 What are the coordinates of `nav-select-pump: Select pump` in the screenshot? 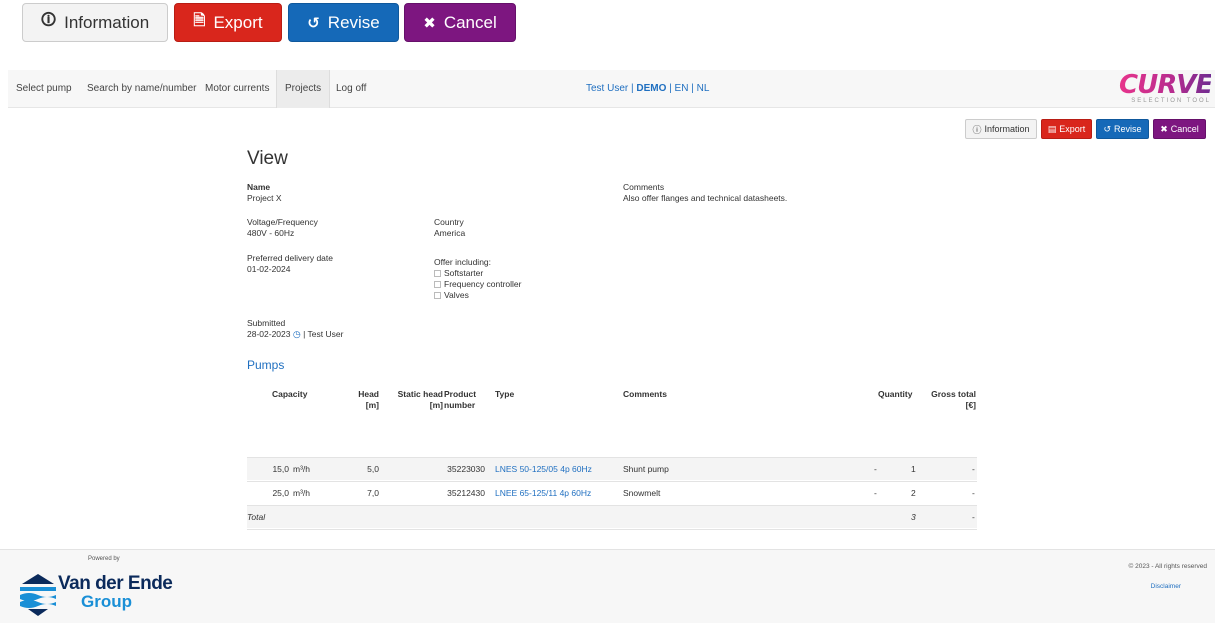 It's located at (44, 89).